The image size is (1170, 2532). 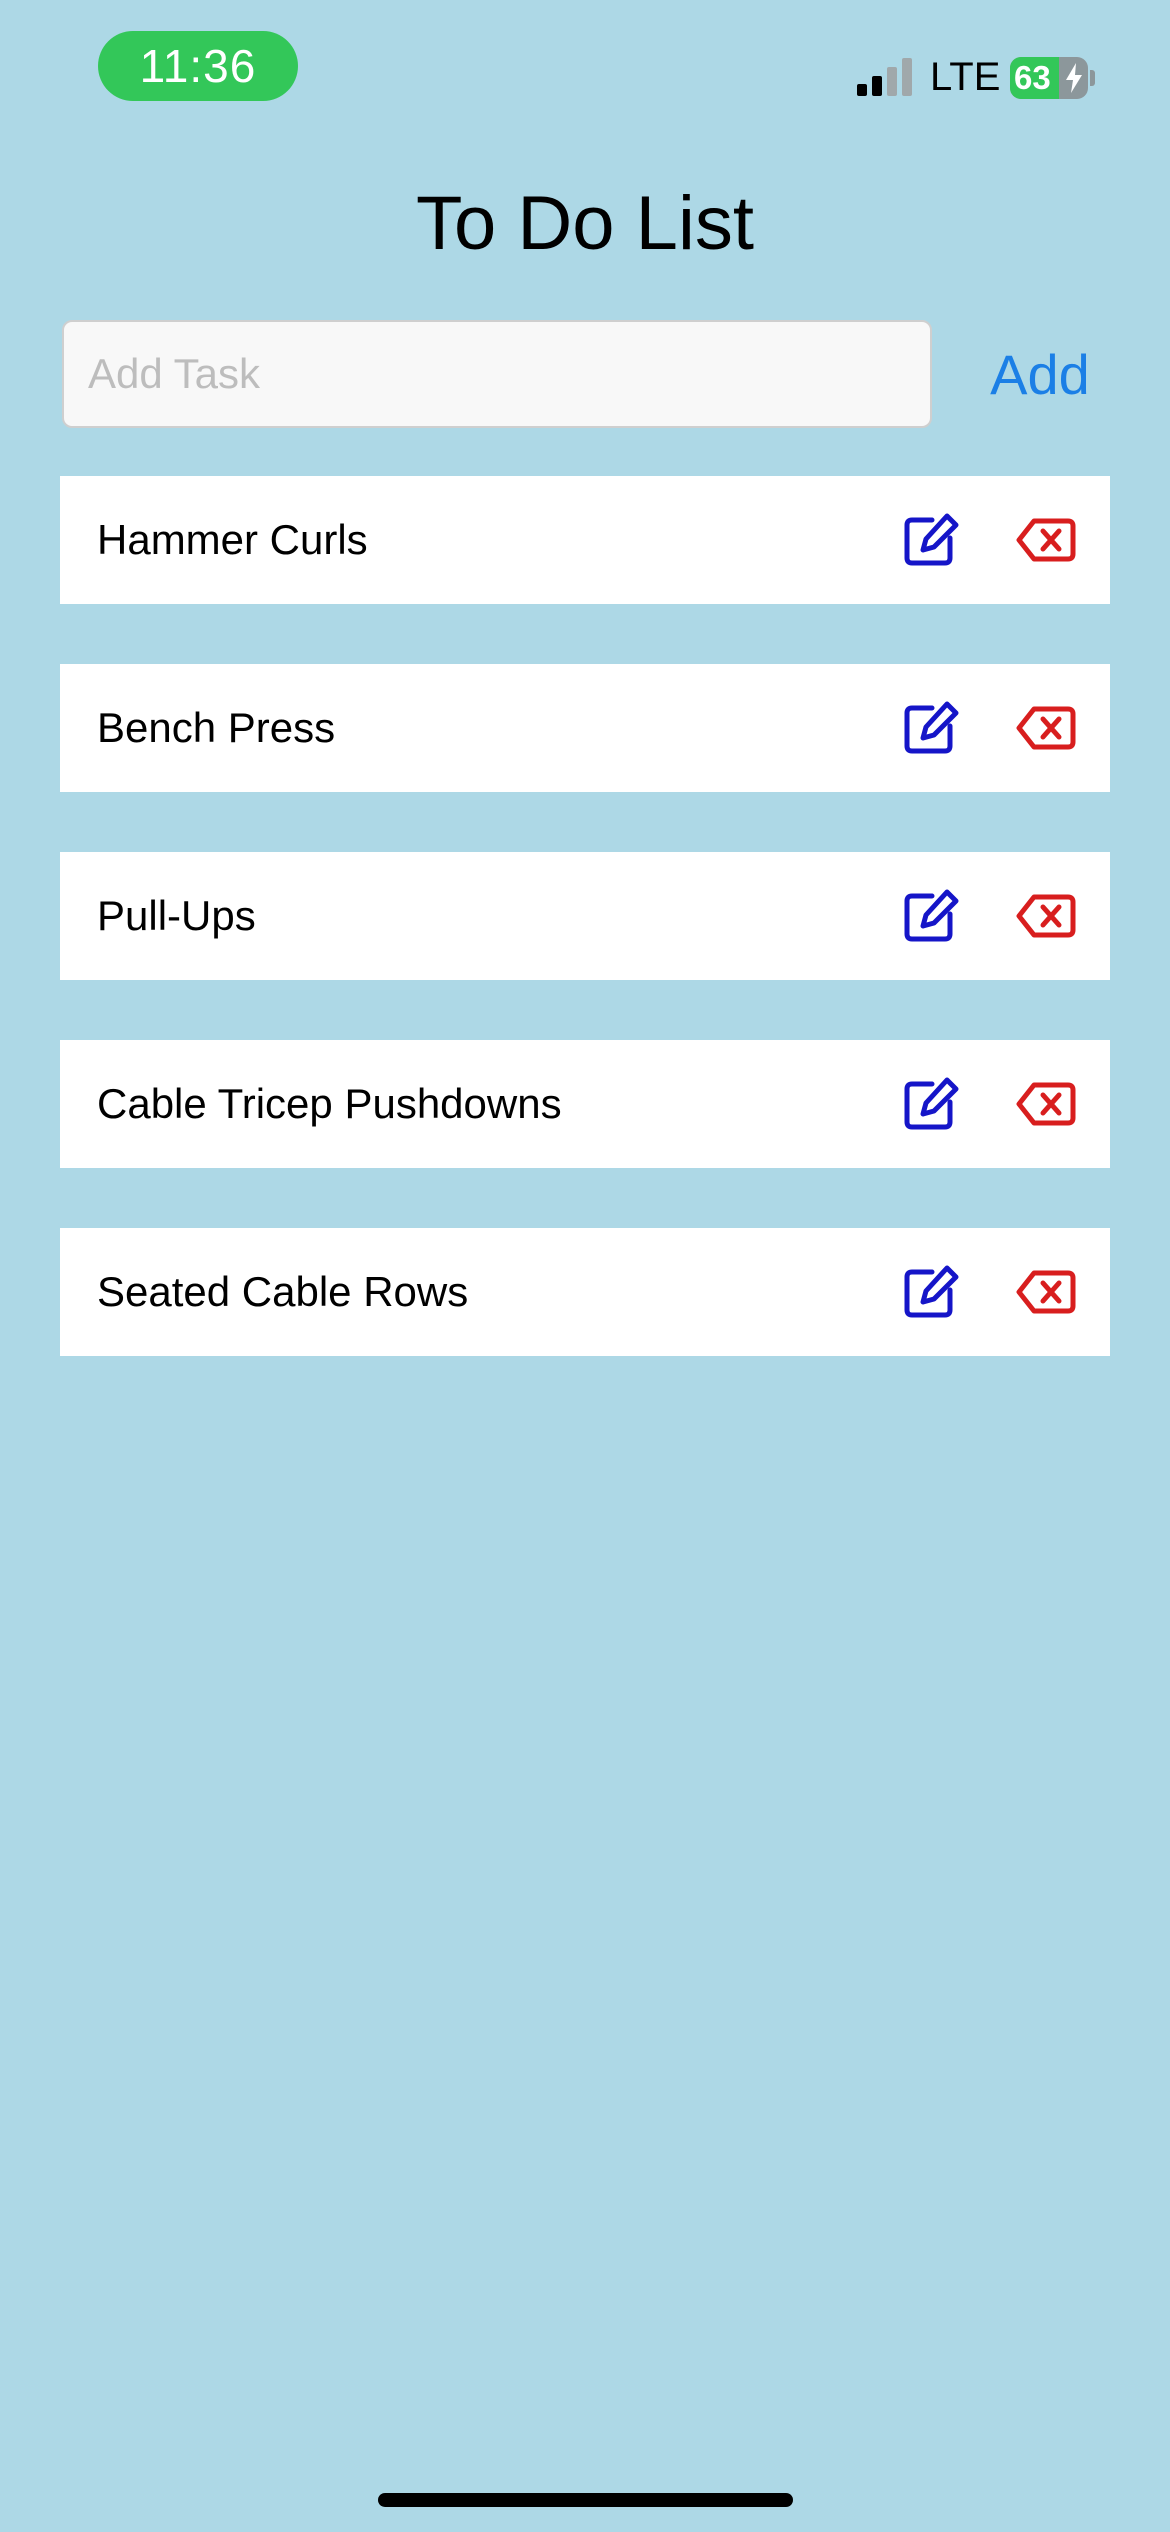 What do you see at coordinates (216, 727) in the screenshot?
I see `task-label: Bench Press` at bounding box center [216, 727].